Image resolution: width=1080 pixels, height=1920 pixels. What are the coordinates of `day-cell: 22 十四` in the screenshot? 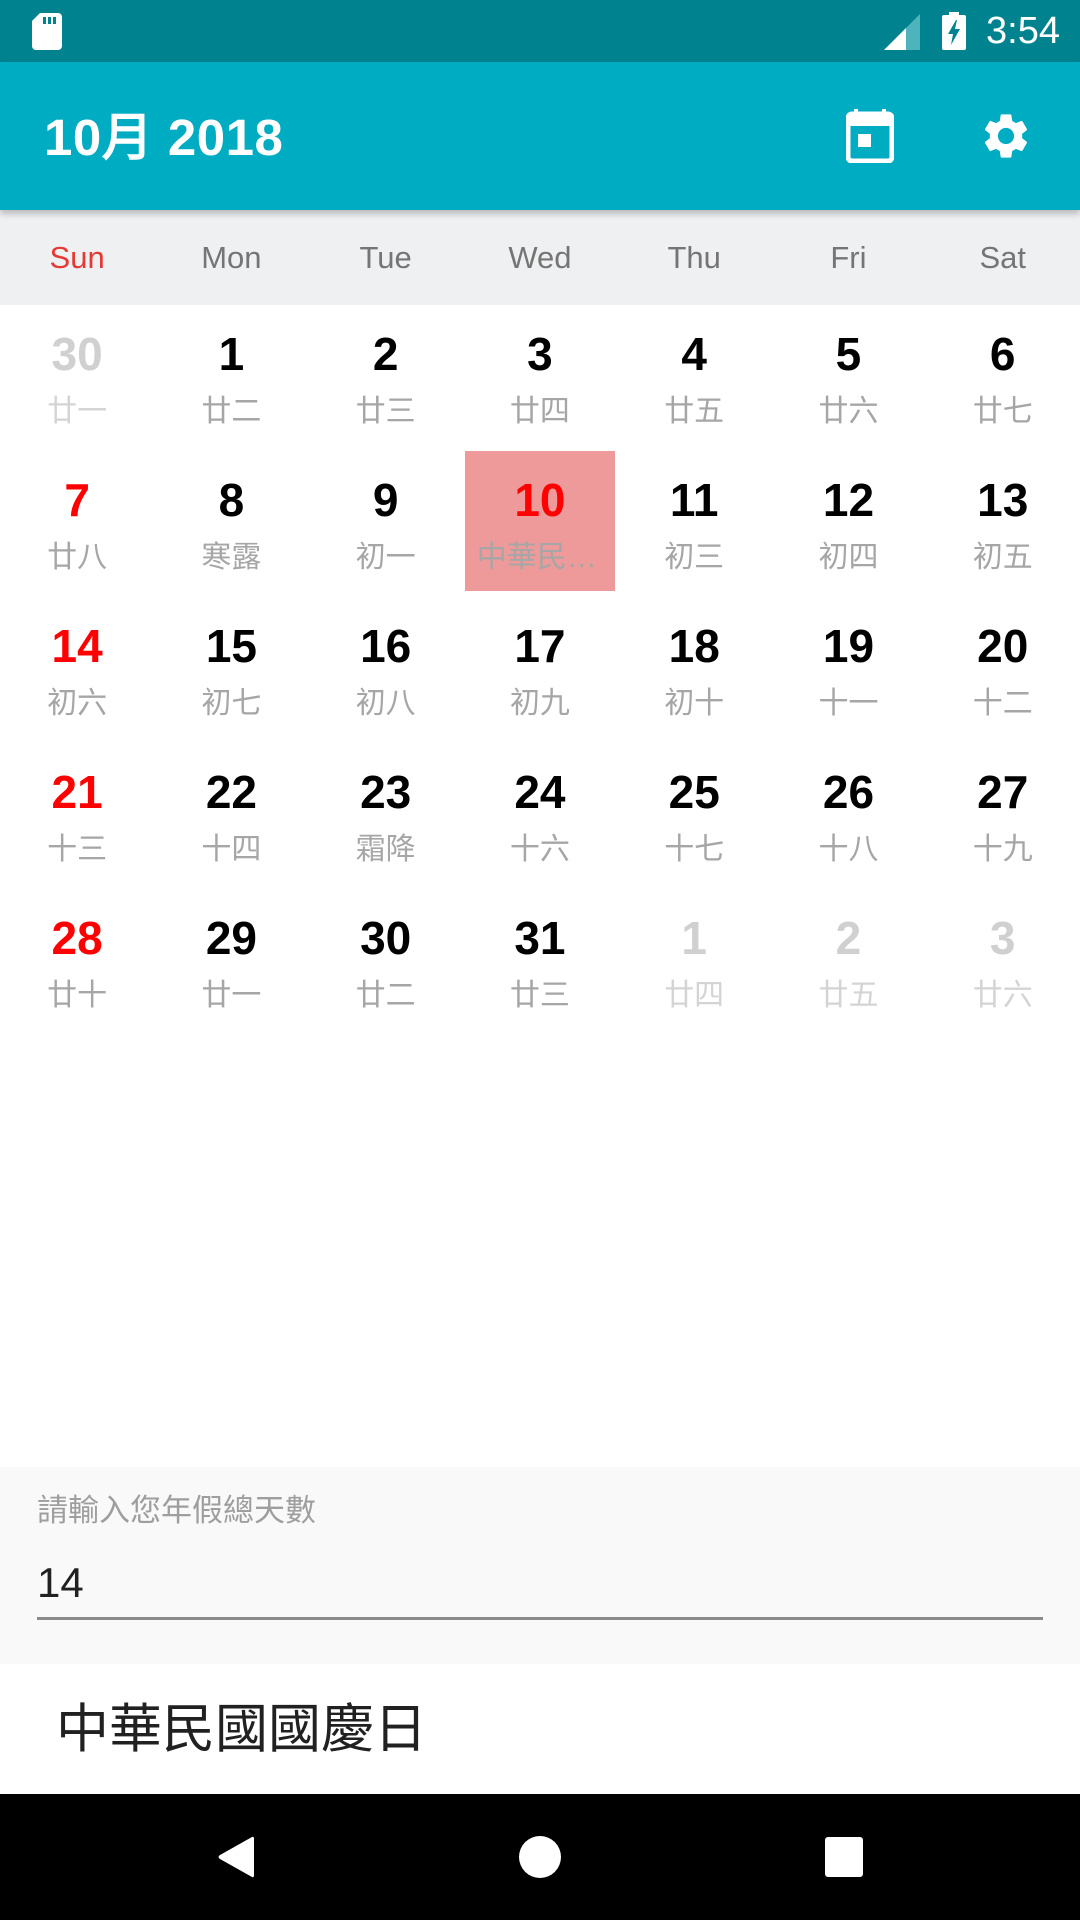 It's located at (231, 816).